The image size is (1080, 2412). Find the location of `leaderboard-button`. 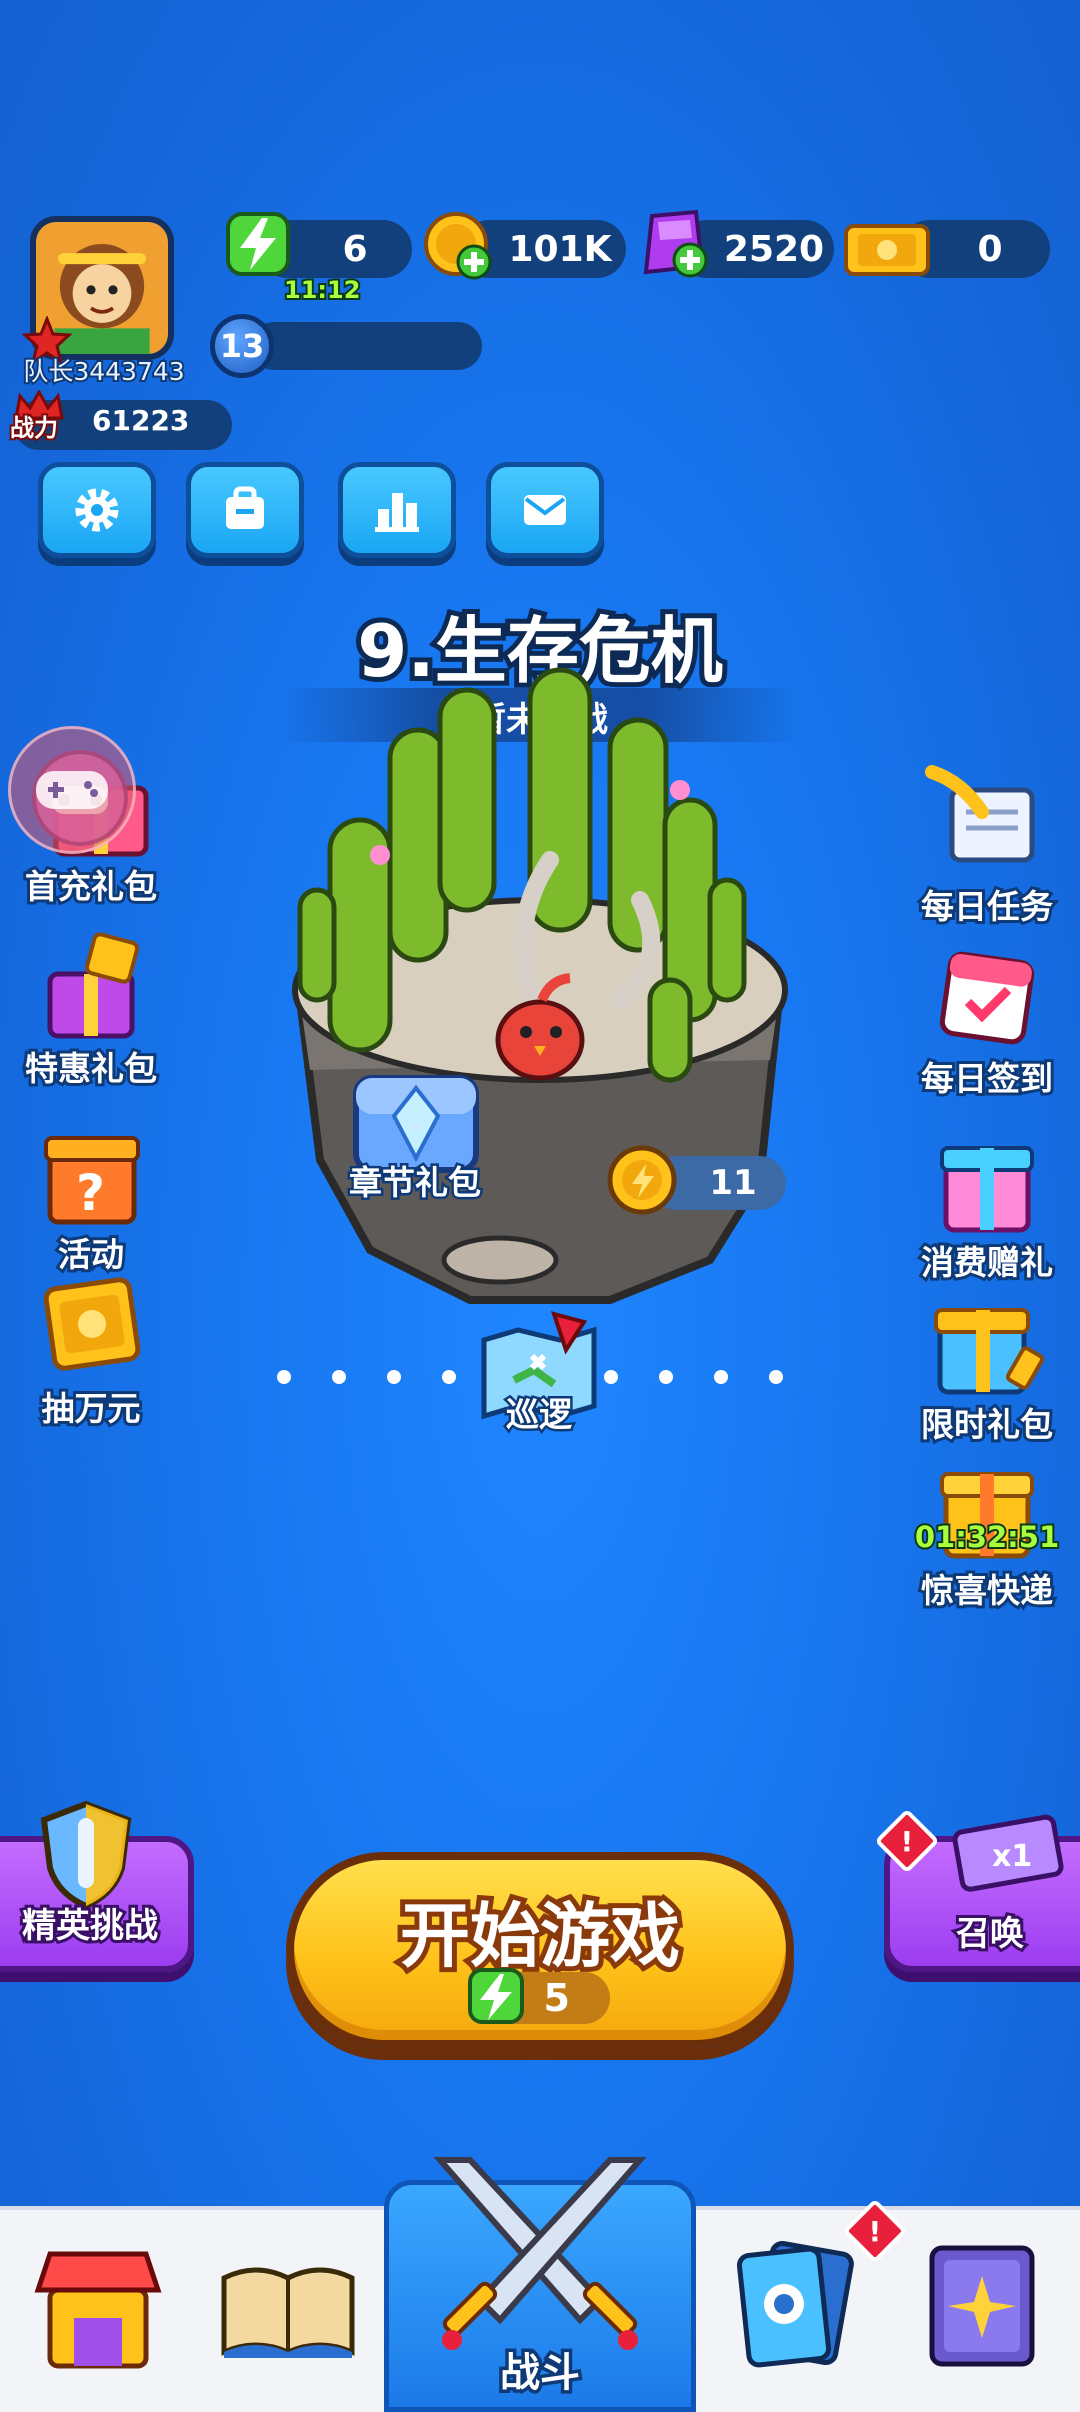

leaderboard-button is located at coordinates (397, 510).